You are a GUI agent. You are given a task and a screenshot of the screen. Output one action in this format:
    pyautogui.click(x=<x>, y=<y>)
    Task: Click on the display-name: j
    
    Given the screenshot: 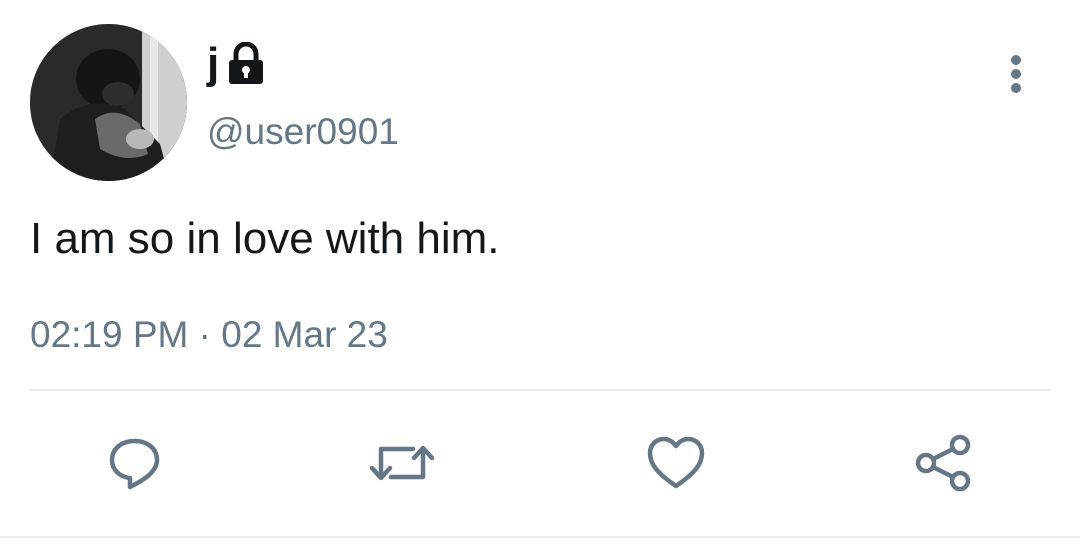 What is the action you would take?
    pyautogui.click(x=213, y=64)
    